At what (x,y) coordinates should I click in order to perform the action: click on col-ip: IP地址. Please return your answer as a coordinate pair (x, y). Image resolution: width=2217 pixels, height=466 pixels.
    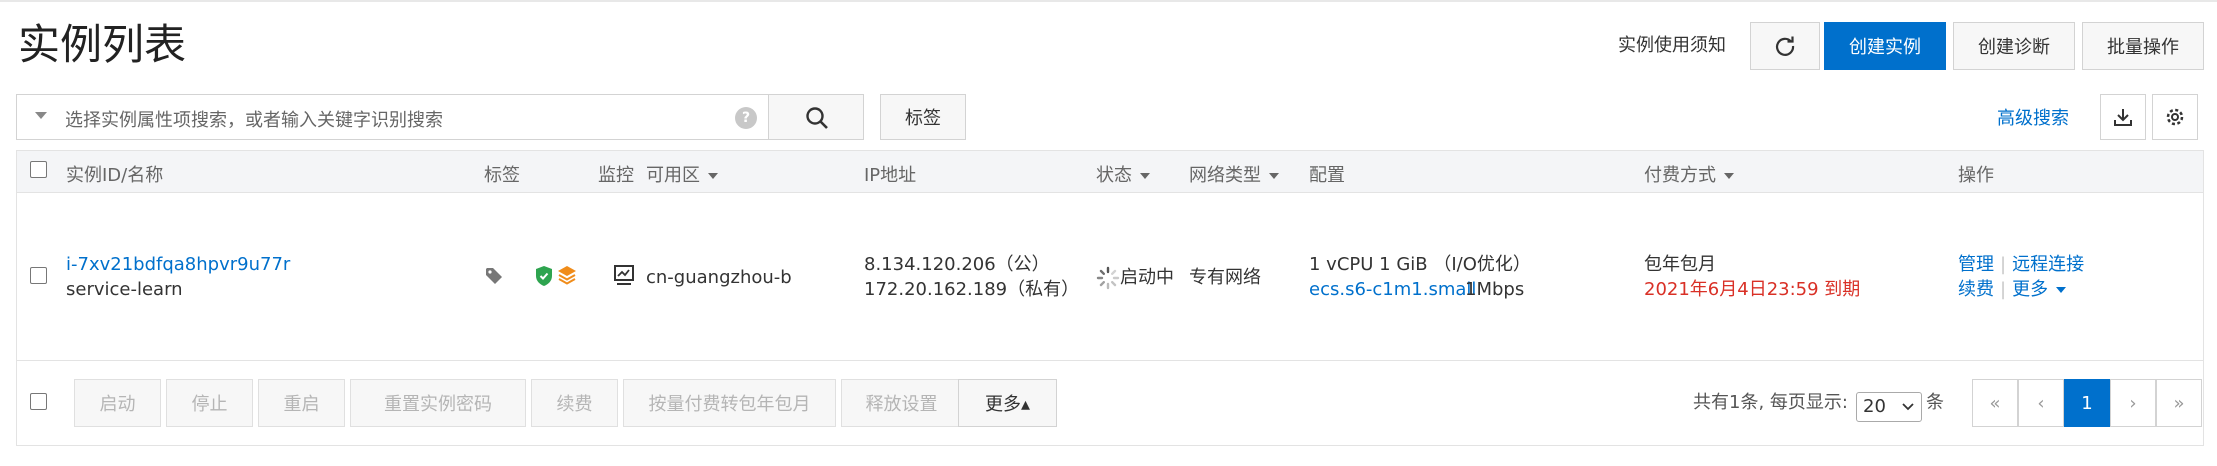
    Looking at the image, I should click on (890, 175).